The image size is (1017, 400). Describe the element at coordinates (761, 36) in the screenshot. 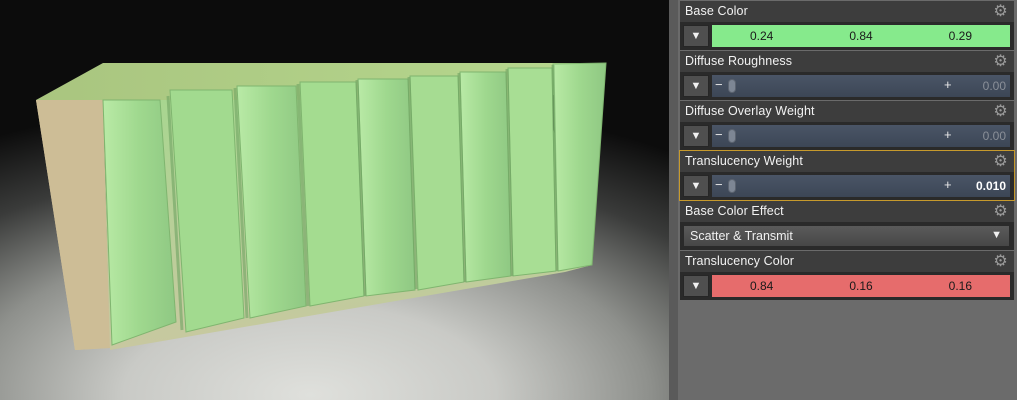

I see `color-red-value: 0.24` at that location.